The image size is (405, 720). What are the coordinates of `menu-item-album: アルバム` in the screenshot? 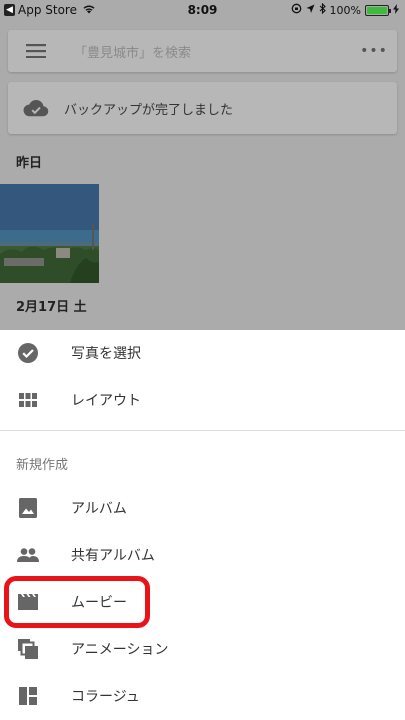 It's located at (202, 508).